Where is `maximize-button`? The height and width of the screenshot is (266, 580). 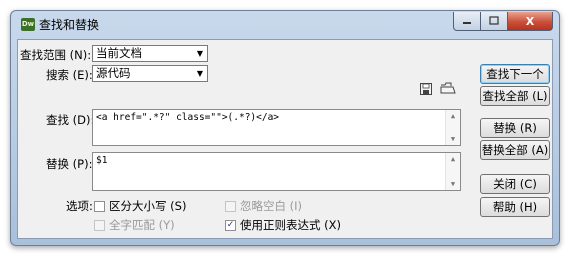 maximize-button is located at coordinates (494, 21).